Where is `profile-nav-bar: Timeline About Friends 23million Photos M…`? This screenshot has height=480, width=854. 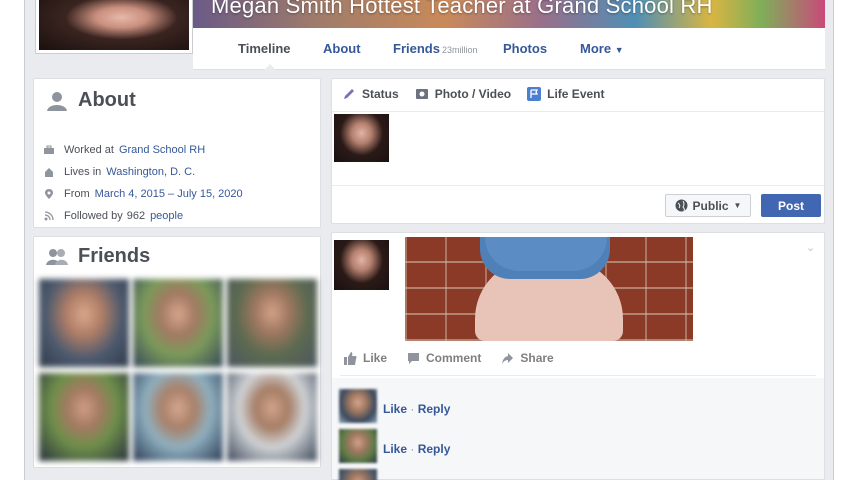
profile-nav-bar: Timeline About Friends 23million Photos M… is located at coordinates (509, 49).